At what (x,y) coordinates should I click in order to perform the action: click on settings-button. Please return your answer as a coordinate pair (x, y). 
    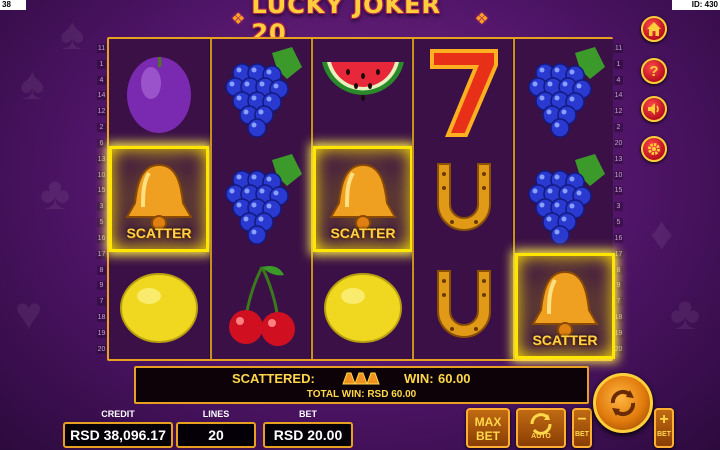
    Looking at the image, I should click on (654, 149).